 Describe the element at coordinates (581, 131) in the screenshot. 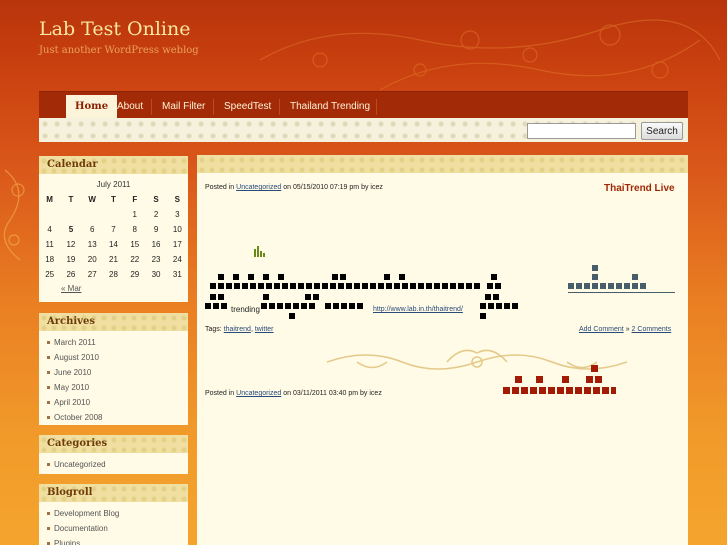

I see `search-input` at that location.